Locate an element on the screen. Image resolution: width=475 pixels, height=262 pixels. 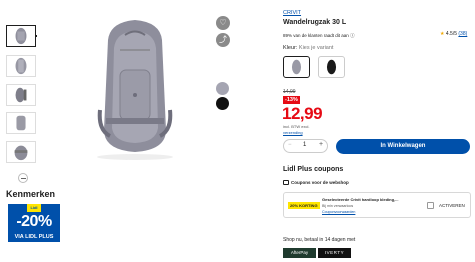
discount-badge: -13% is located at coordinates (291, 100).